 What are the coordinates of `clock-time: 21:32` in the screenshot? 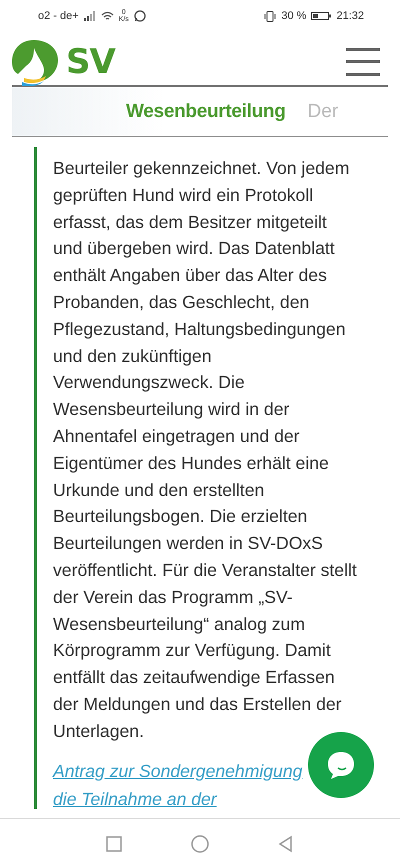 It's located at (350, 16).